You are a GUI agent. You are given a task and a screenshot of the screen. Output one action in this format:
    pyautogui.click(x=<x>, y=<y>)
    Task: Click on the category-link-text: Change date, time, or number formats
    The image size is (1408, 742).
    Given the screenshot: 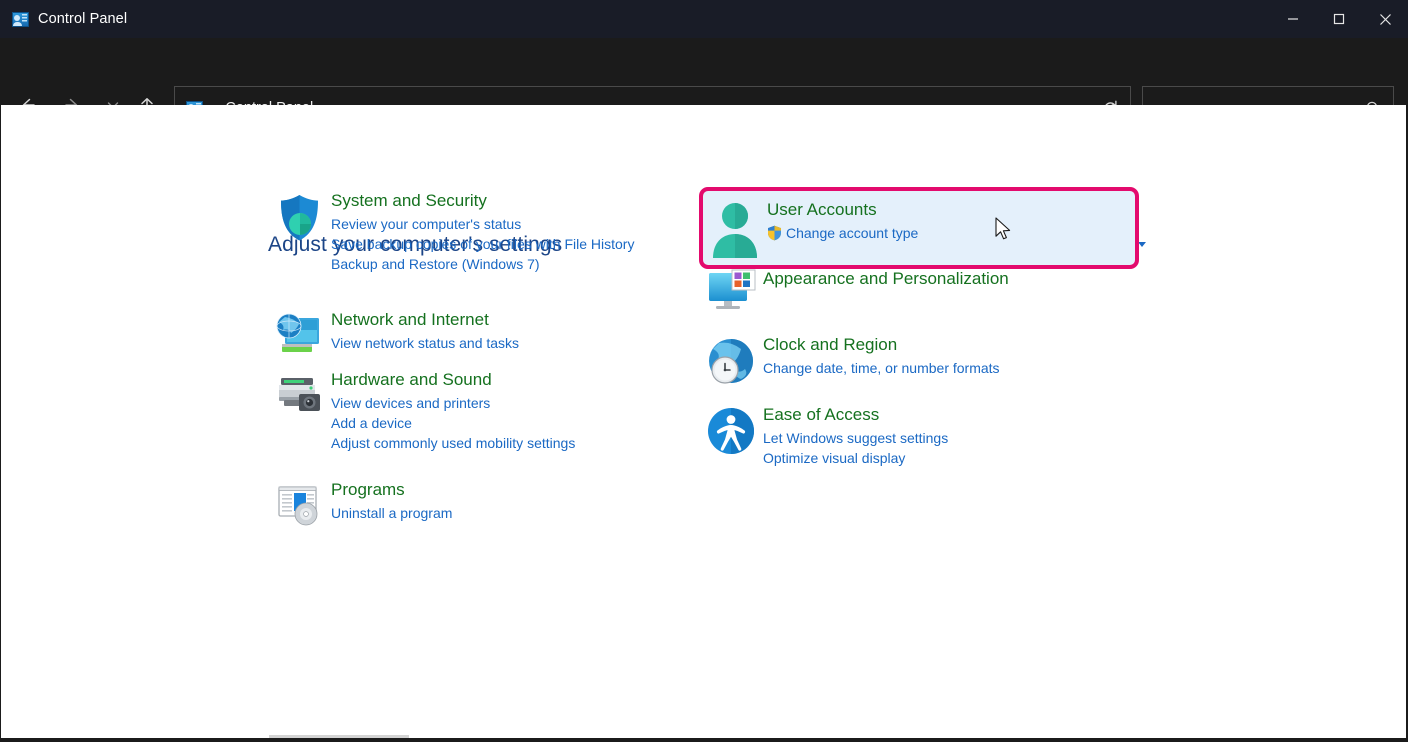 What is the action you would take?
    pyautogui.click(x=881, y=368)
    